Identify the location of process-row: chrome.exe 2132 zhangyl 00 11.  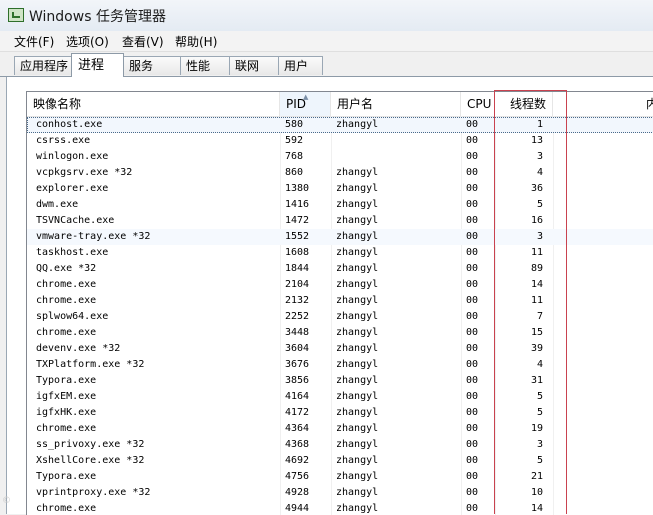
(340, 301).